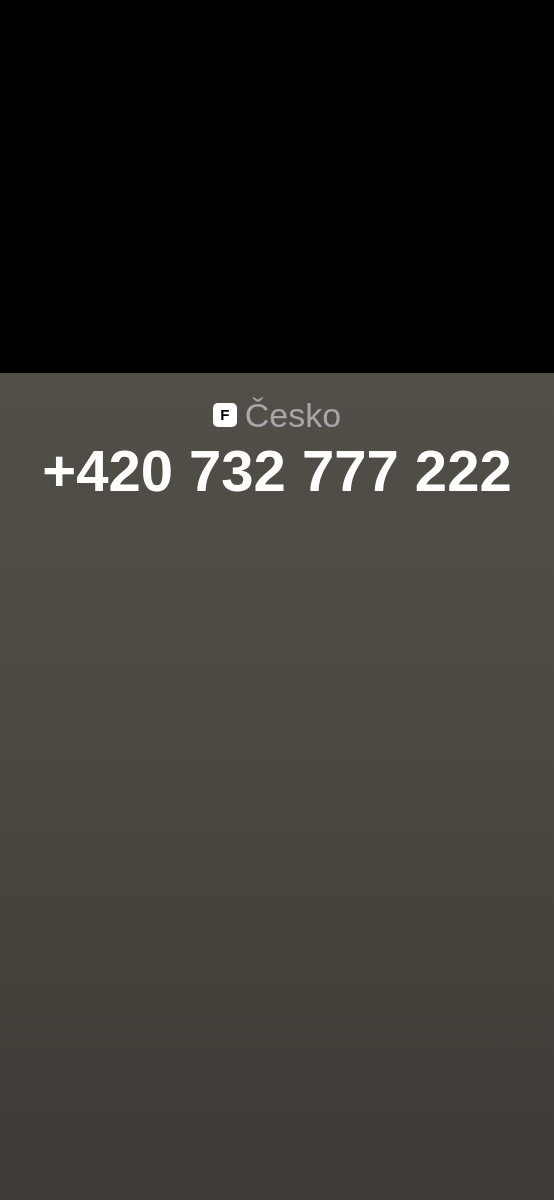 The height and width of the screenshot is (1200, 554). I want to click on phone-number: +420 732 777 222, so click(277, 471).